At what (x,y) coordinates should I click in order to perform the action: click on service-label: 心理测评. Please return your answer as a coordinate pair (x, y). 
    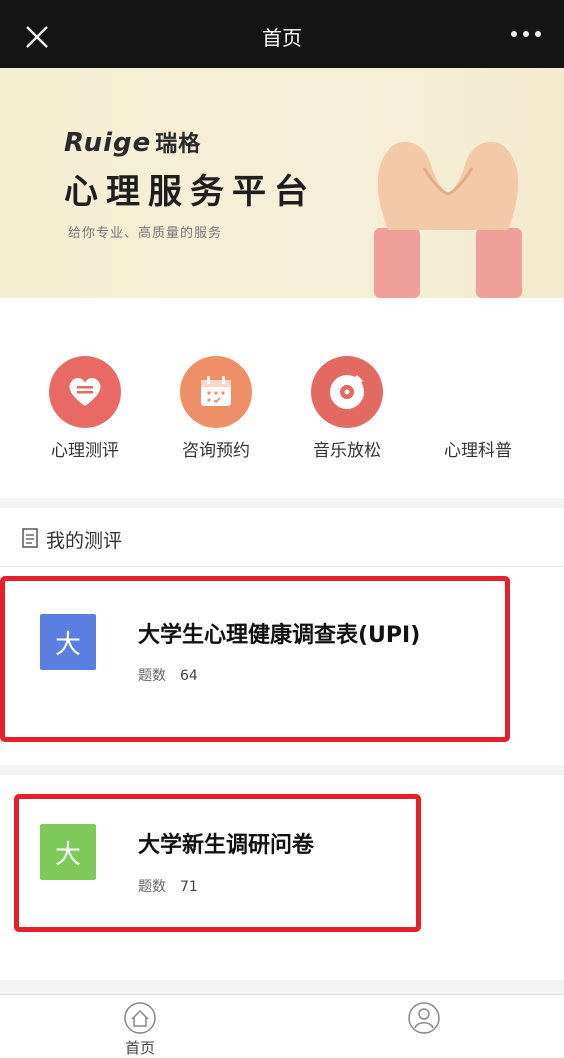
    Looking at the image, I should click on (85, 451).